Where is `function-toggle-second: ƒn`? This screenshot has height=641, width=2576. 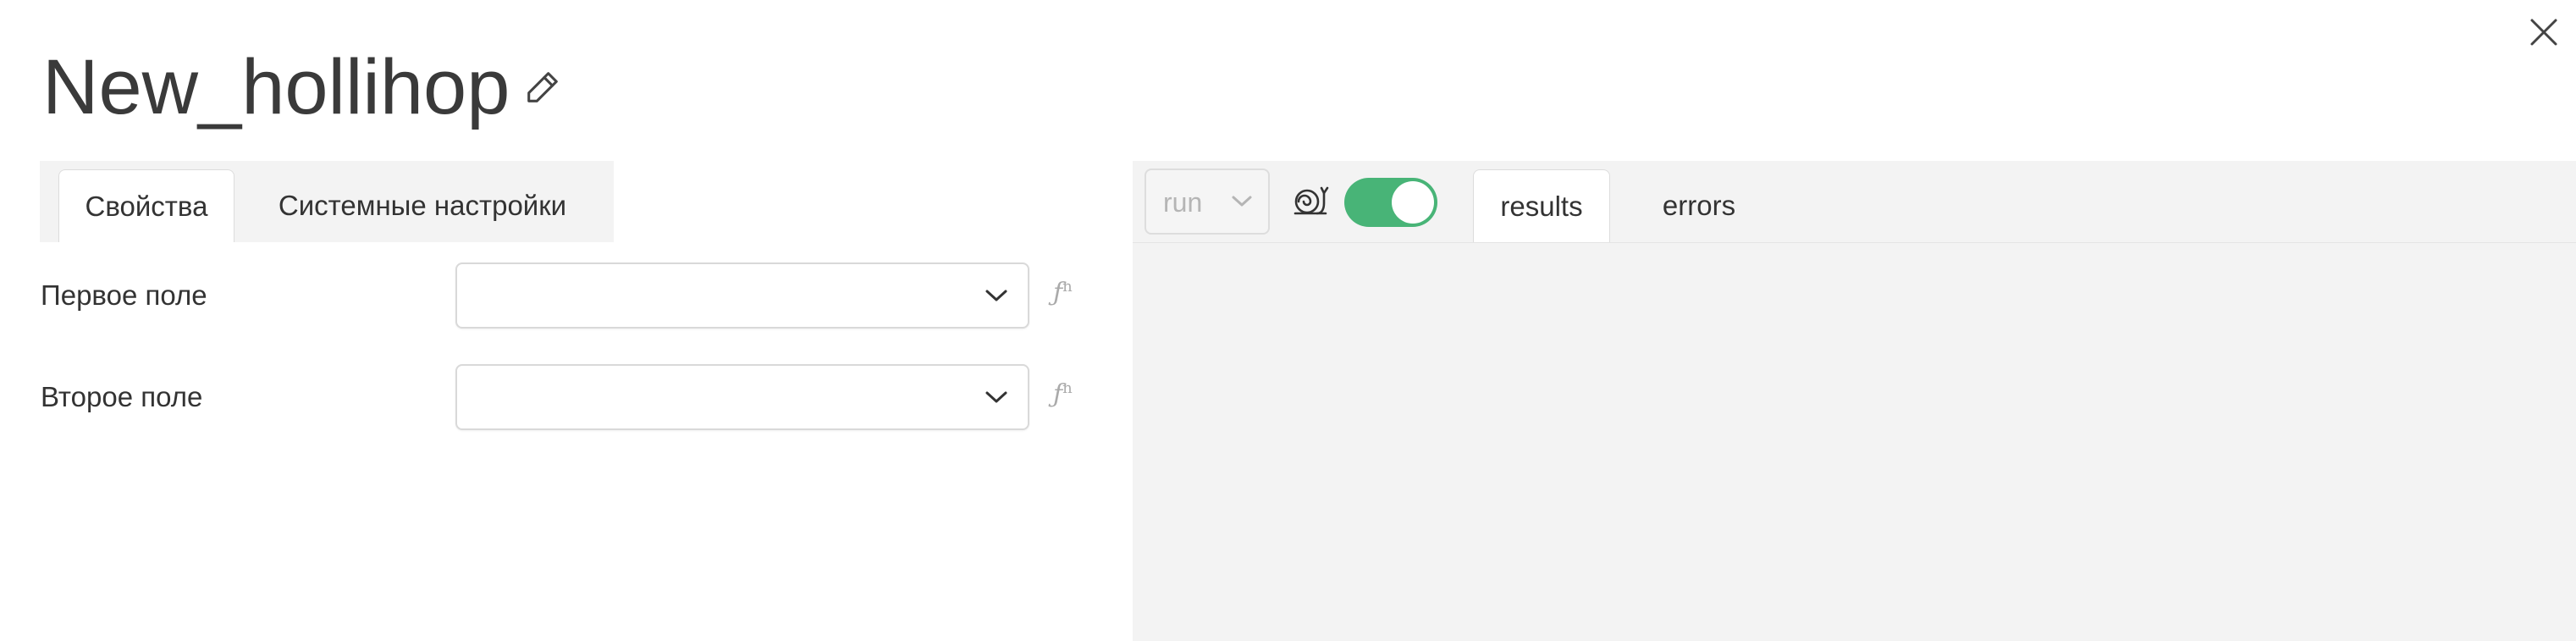
function-toggle-second: ƒn is located at coordinates (1063, 394).